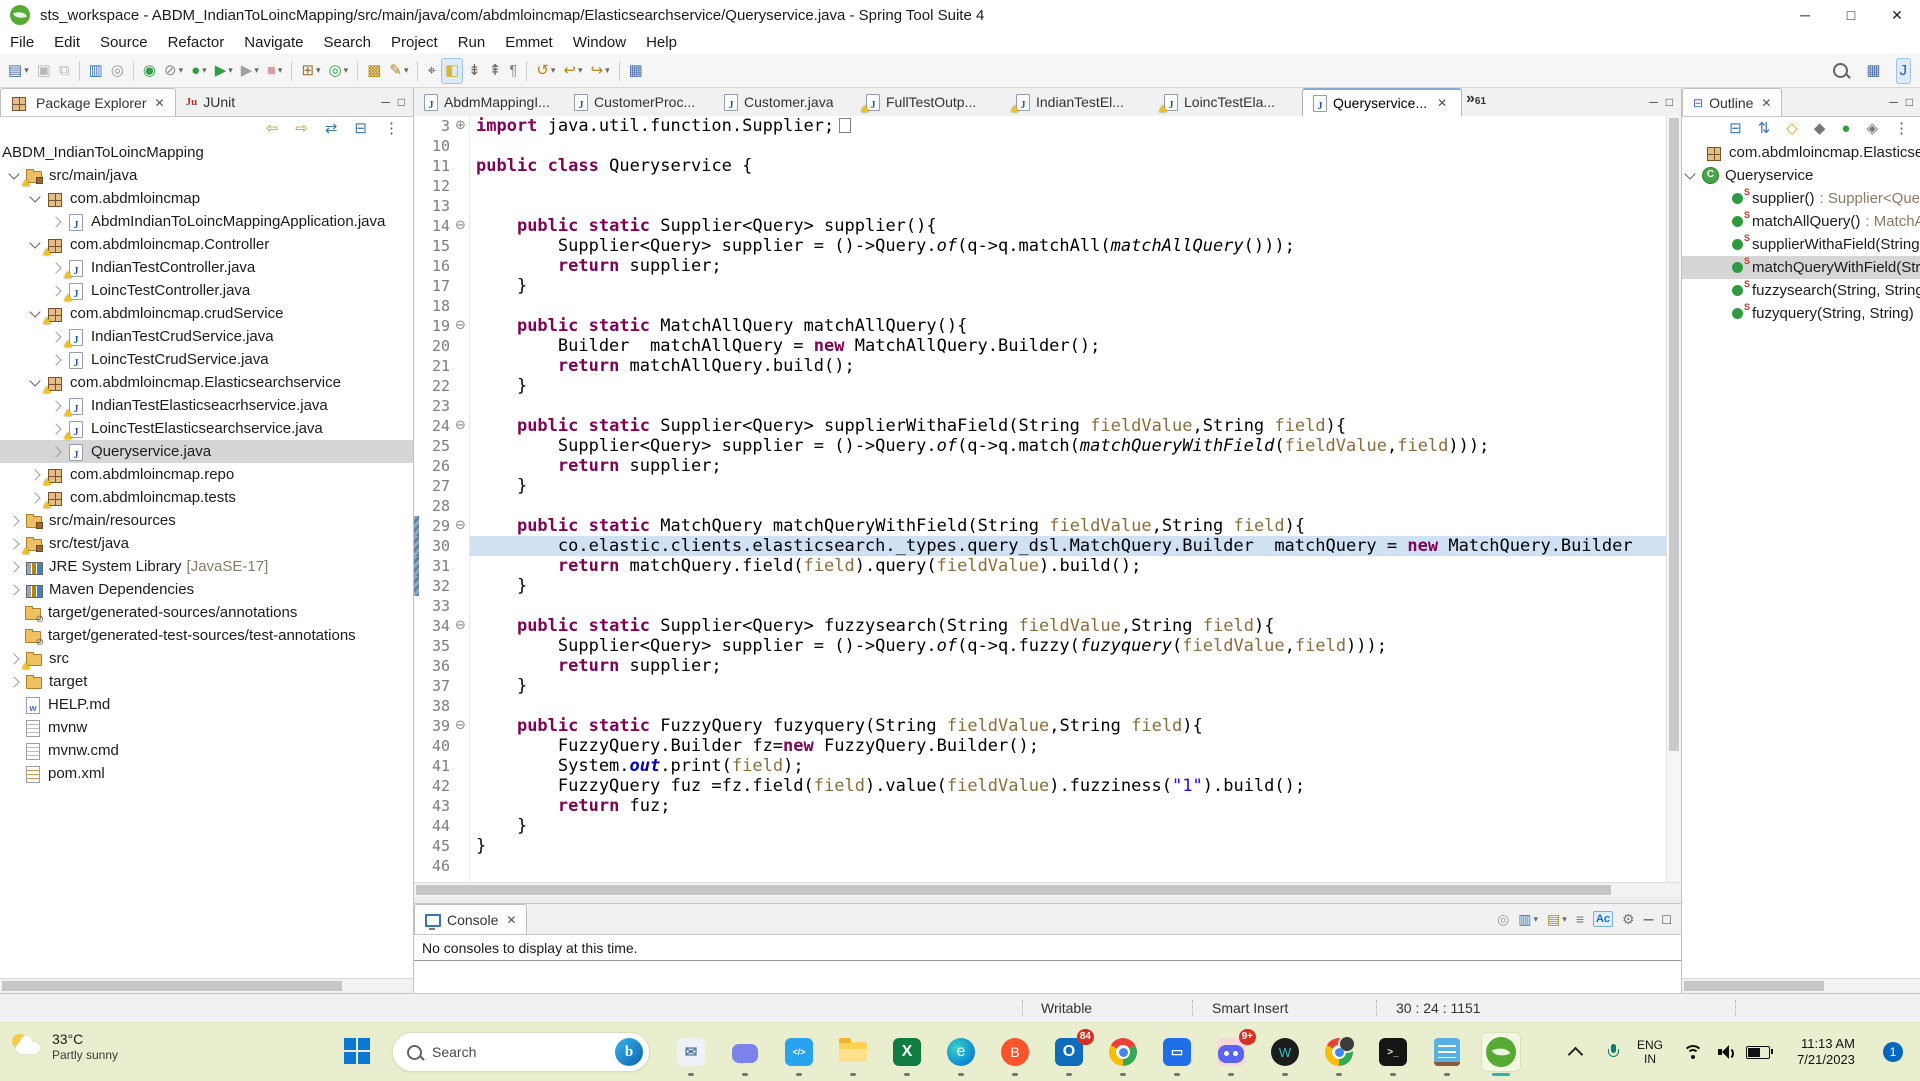 This screenshot has height=1081, width=1920. What do you see at coordinates (1845, 129) in the screenshot?
I see `hide-non-public-icon: ●` at bounding box center [1845, 129].